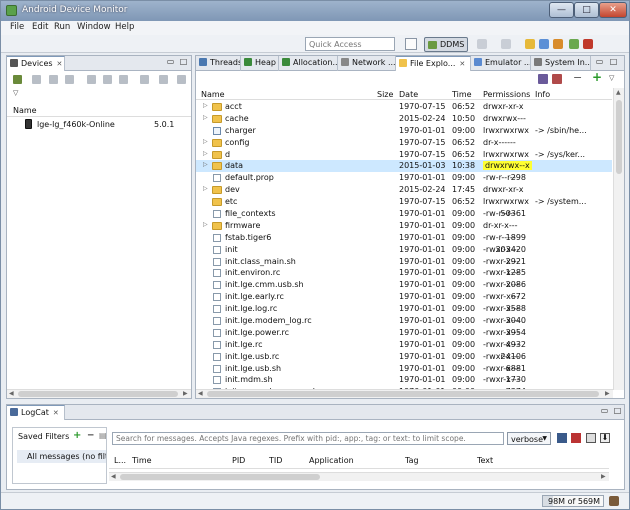 The image size is (630, 510). What do you see at coordinates (404, 190) in the screenshot?
I see `file-row: ▷ dev 2015-02-24 17:45 drwxr-xr-x` at bounding box center [404, 190].